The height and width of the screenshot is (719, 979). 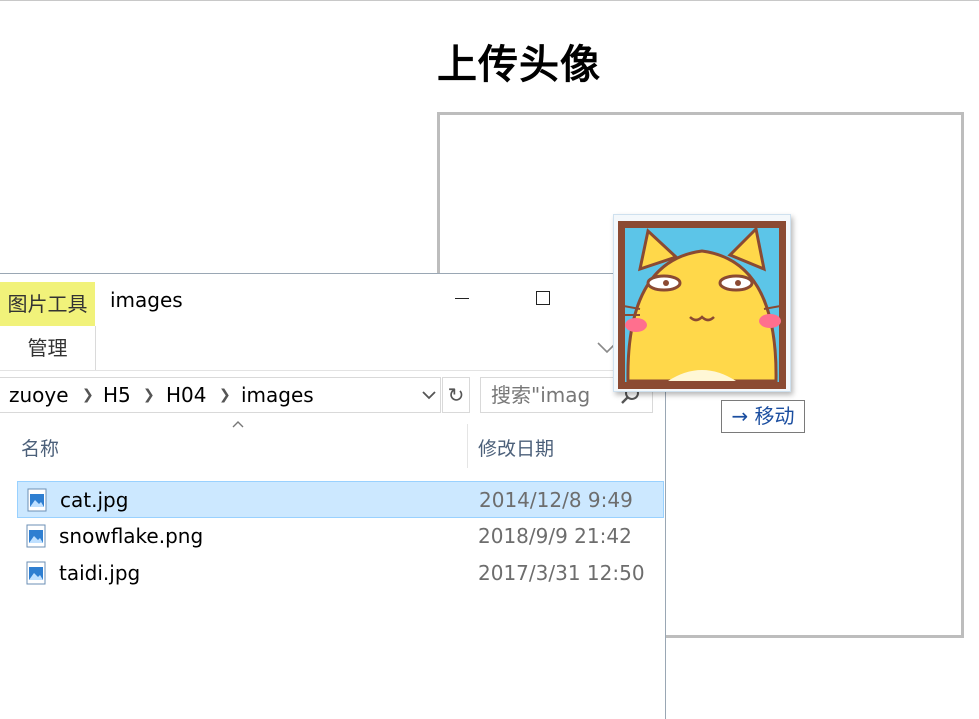 What do you see at coordinates (516, 447) in the screenshot?
I see `column-header-modified: 修改日期` at bounding box center [516, 447].